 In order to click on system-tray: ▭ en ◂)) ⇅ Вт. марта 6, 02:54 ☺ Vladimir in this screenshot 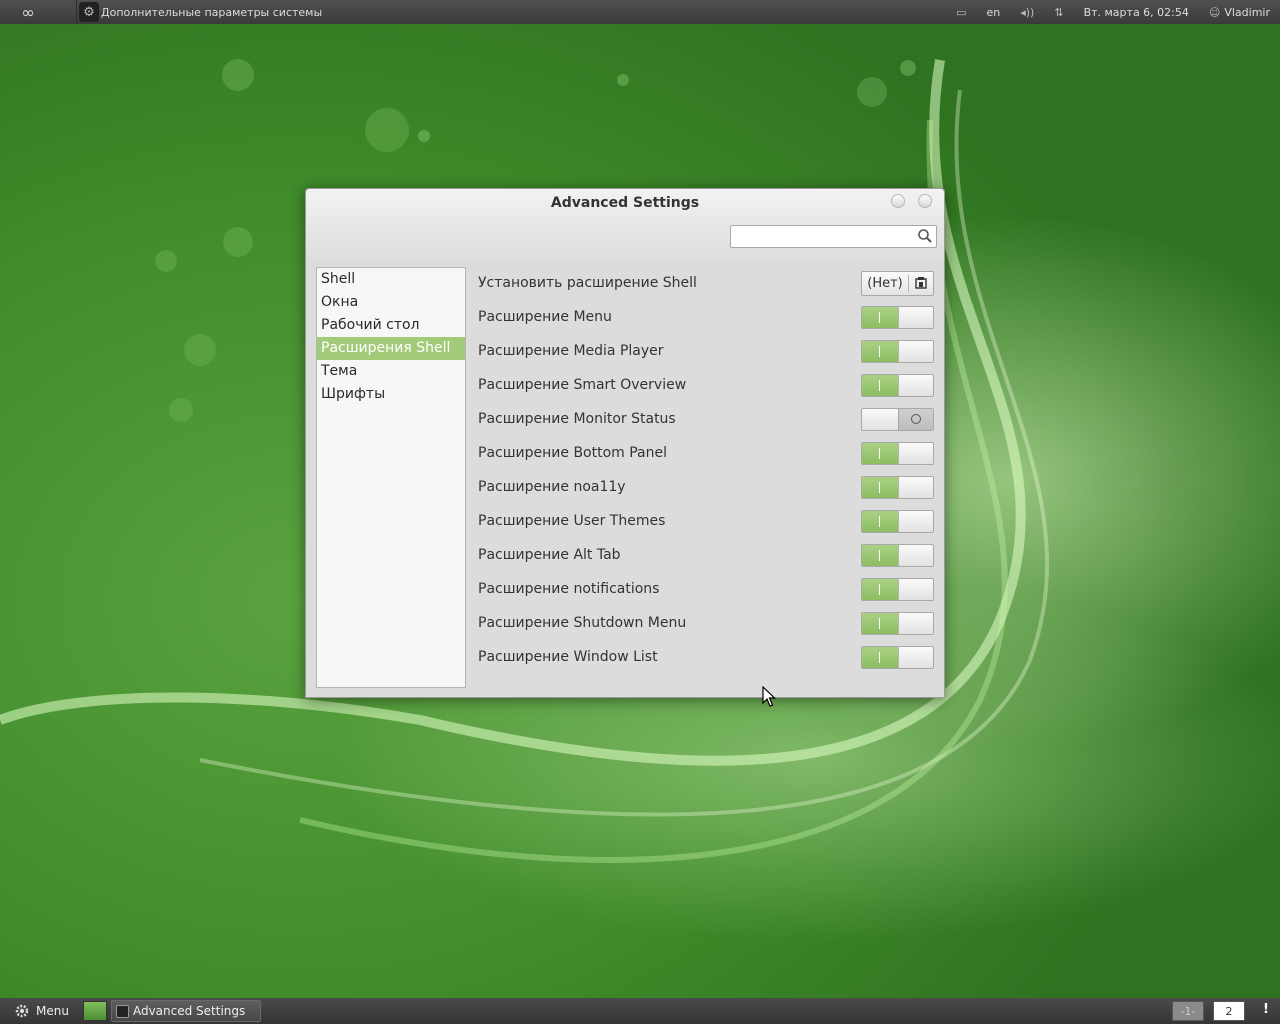, I will do `click(1113, 12)`.